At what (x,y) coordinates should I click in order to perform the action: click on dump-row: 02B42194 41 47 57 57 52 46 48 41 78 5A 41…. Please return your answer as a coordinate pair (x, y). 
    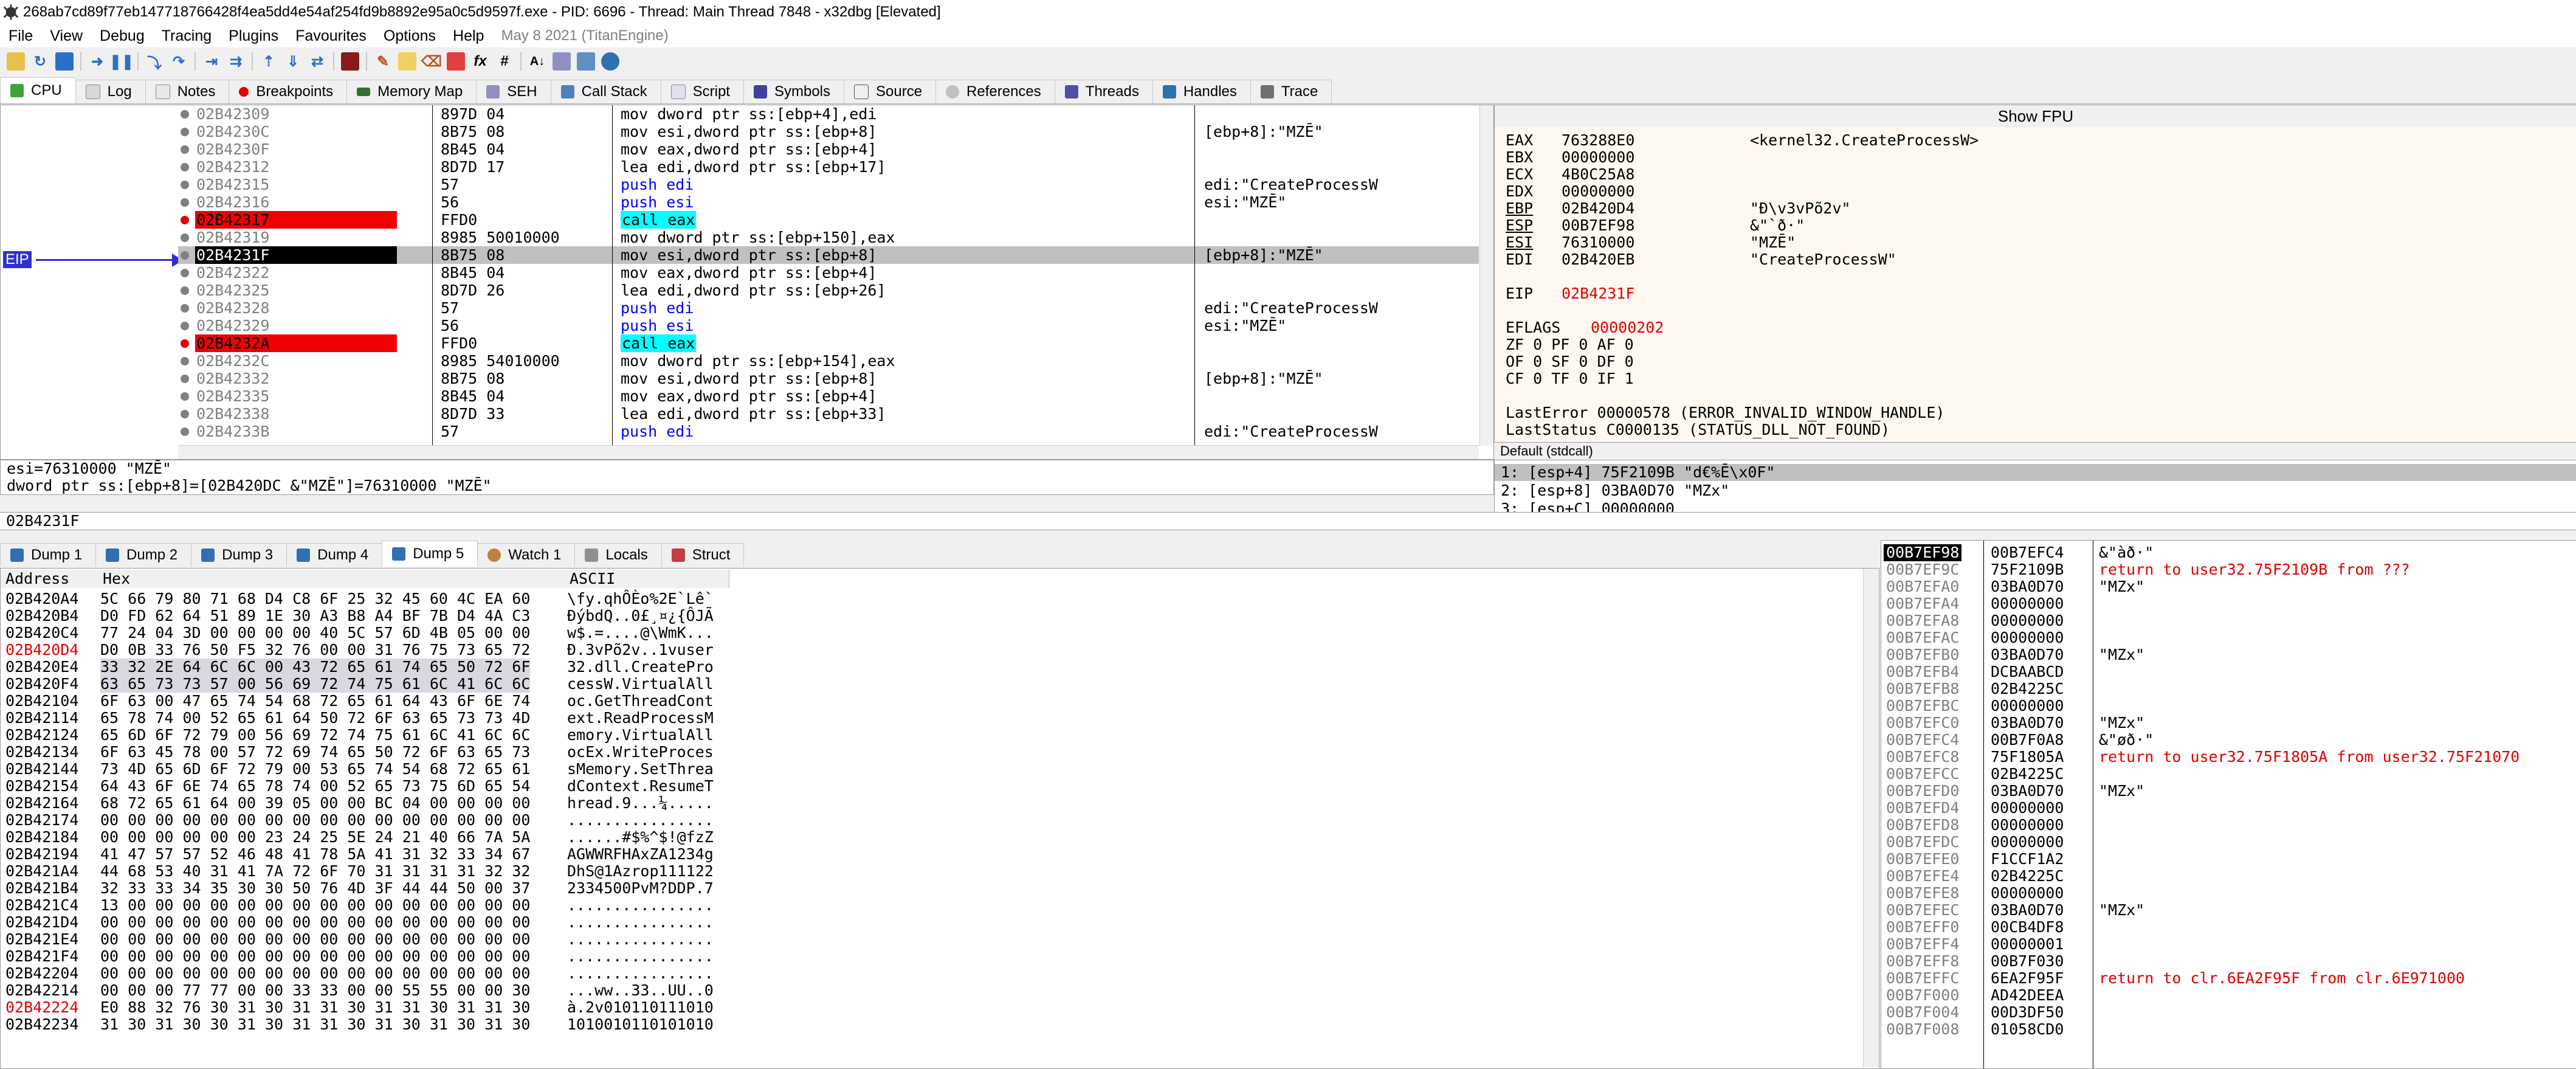
    Looking at the image, I should click on (365, 854).